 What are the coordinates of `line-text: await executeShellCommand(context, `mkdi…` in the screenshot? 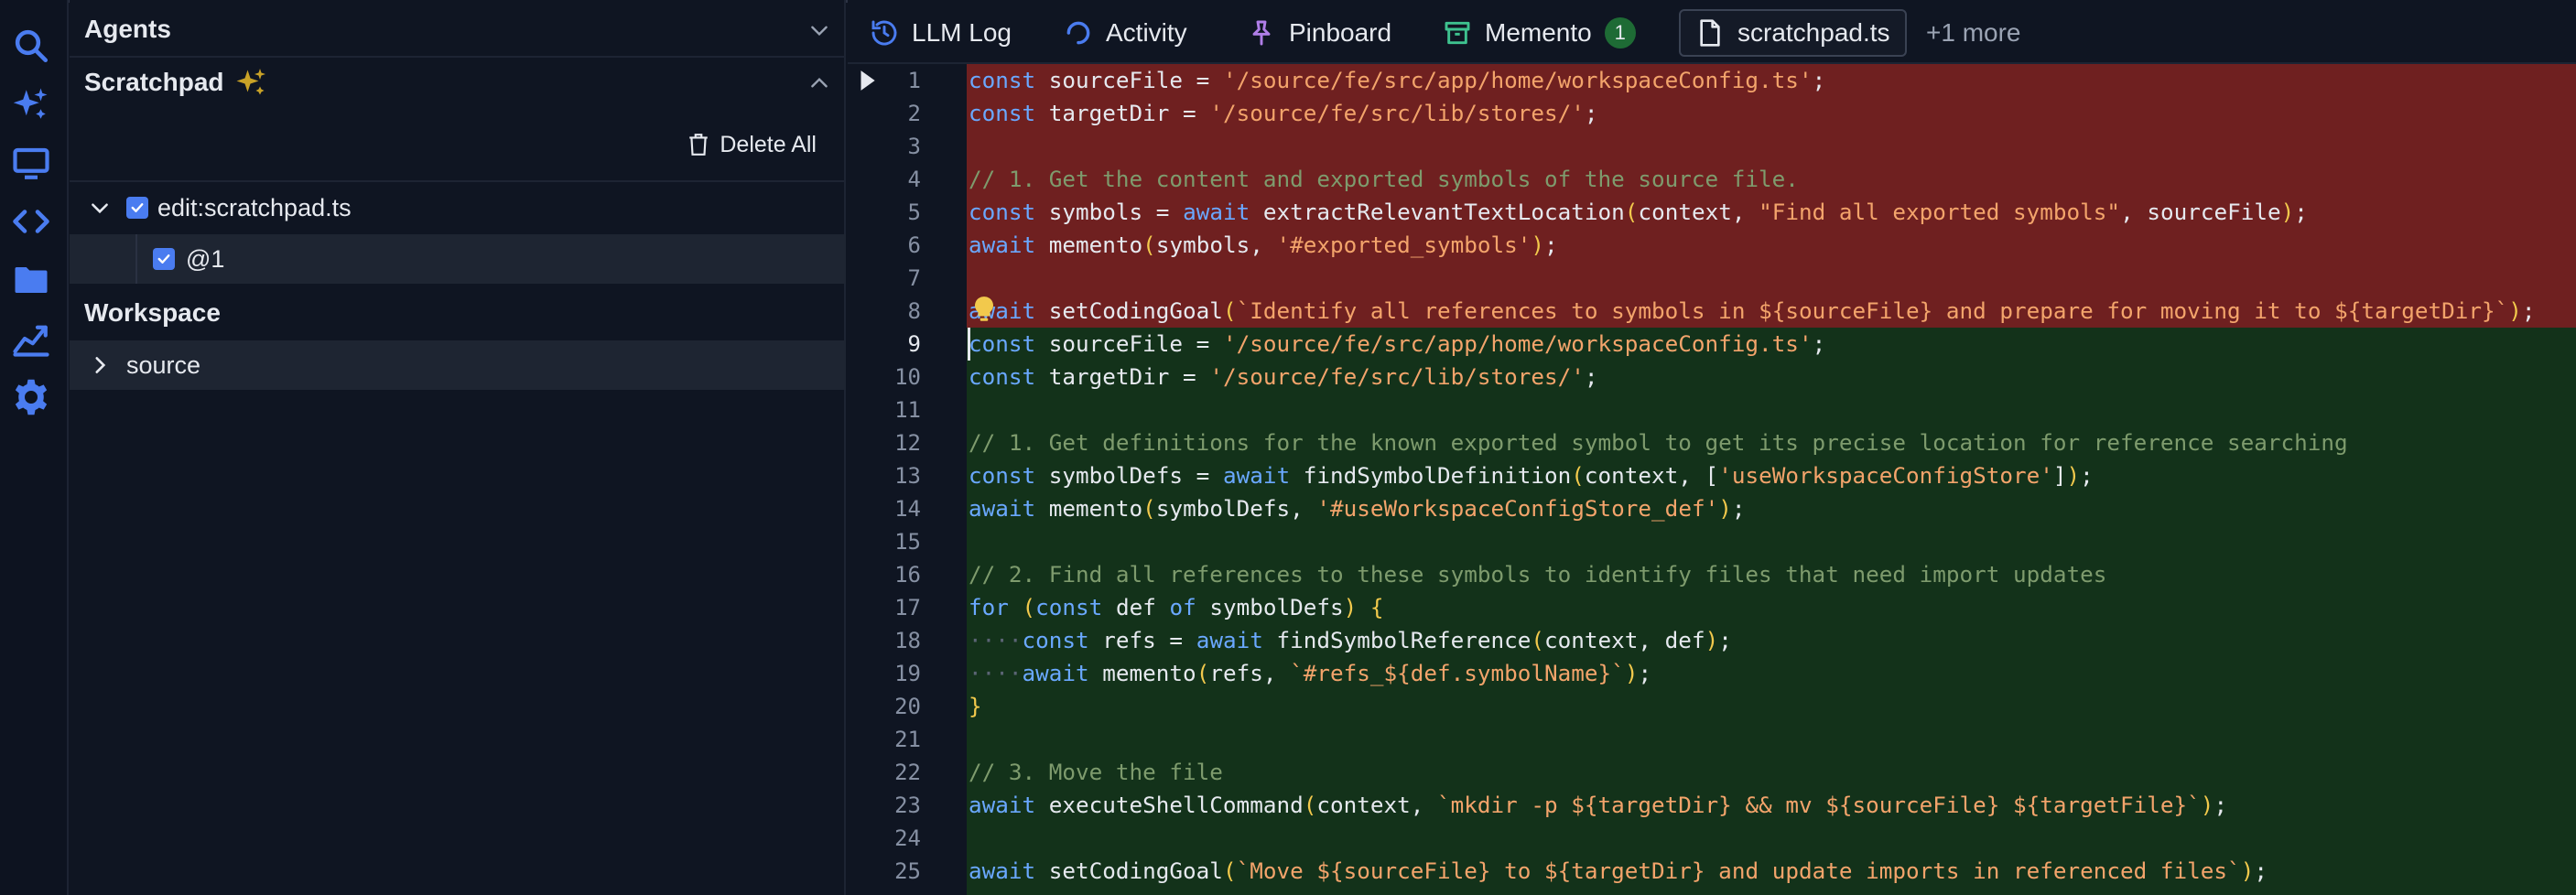 It's located at (1599, 805).